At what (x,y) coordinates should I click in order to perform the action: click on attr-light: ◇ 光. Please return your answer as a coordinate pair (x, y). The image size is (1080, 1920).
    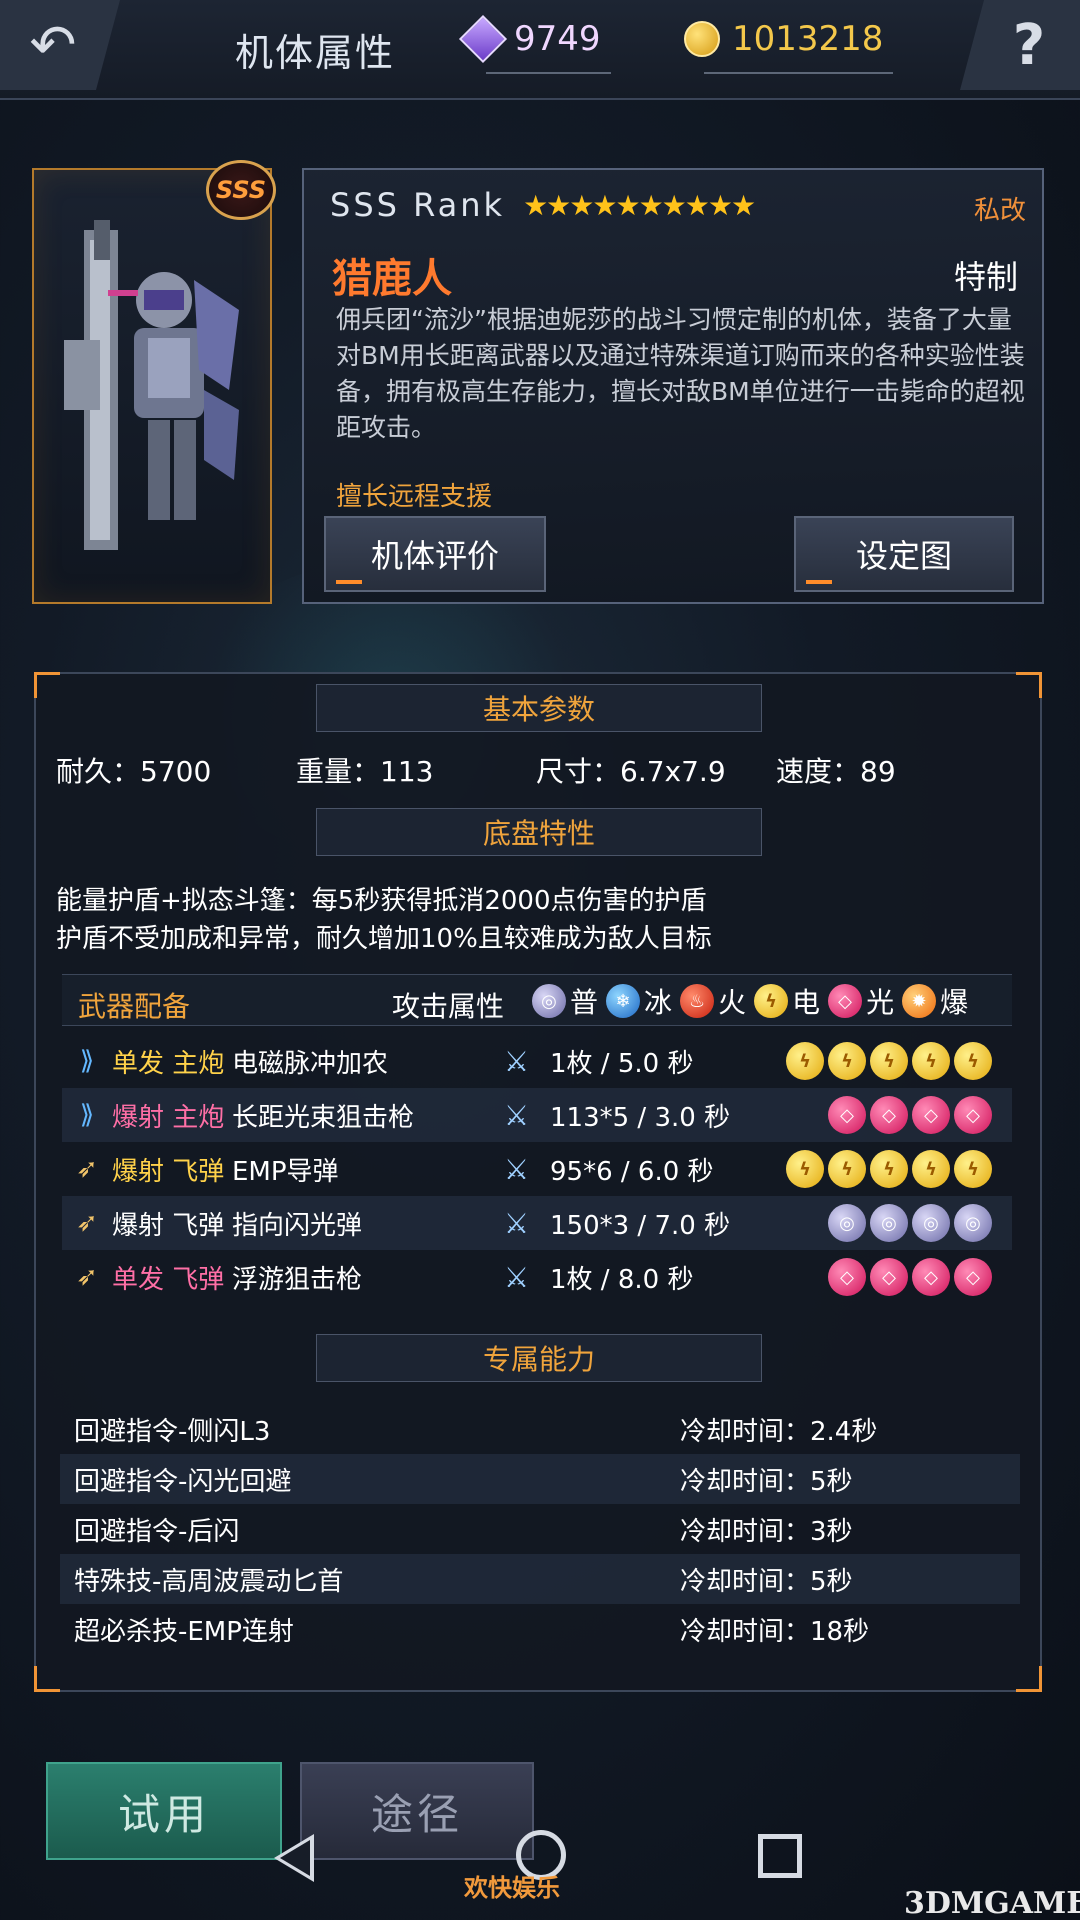
    Looking at the image, I should click on (861, 1001).